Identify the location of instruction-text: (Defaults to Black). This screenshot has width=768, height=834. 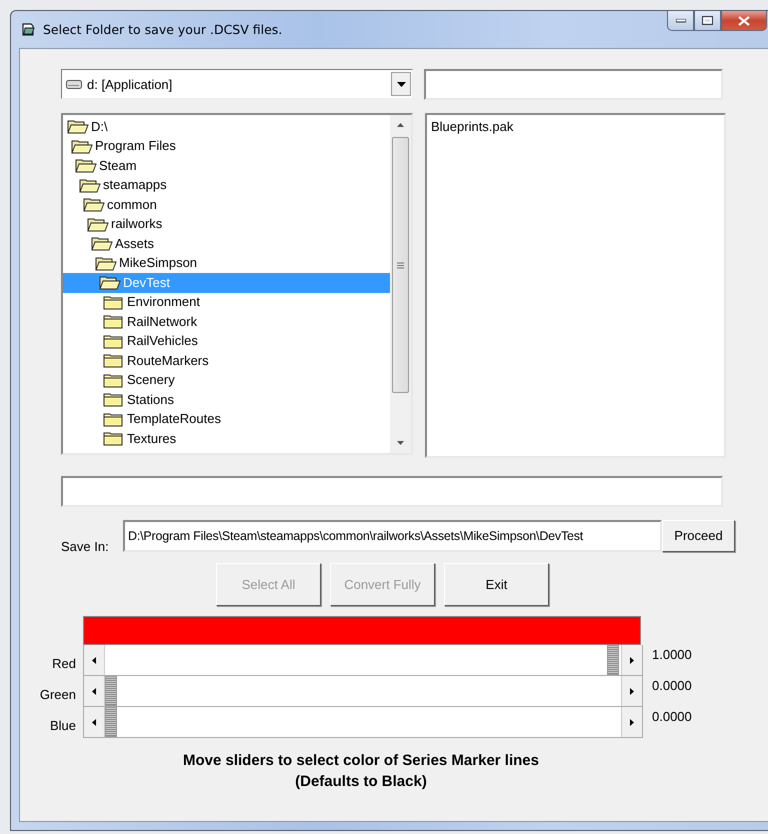
(361, 782).